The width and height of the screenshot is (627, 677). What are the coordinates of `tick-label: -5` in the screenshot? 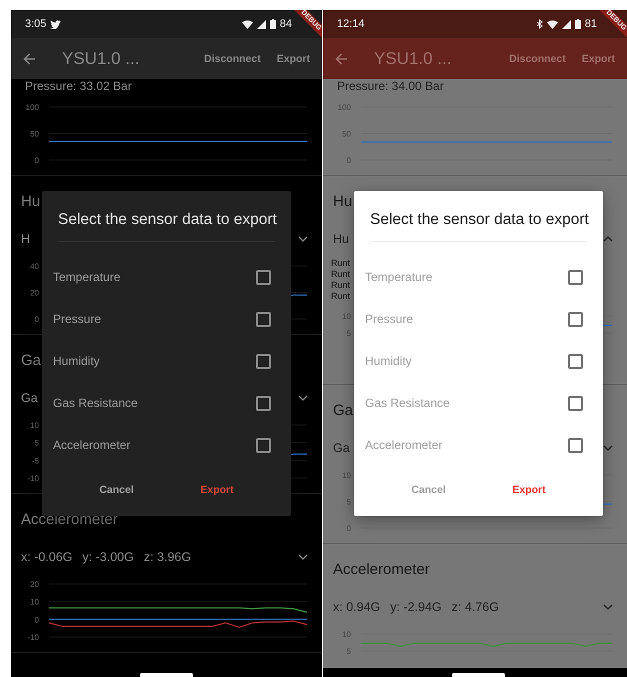 It's located at (35, 461).